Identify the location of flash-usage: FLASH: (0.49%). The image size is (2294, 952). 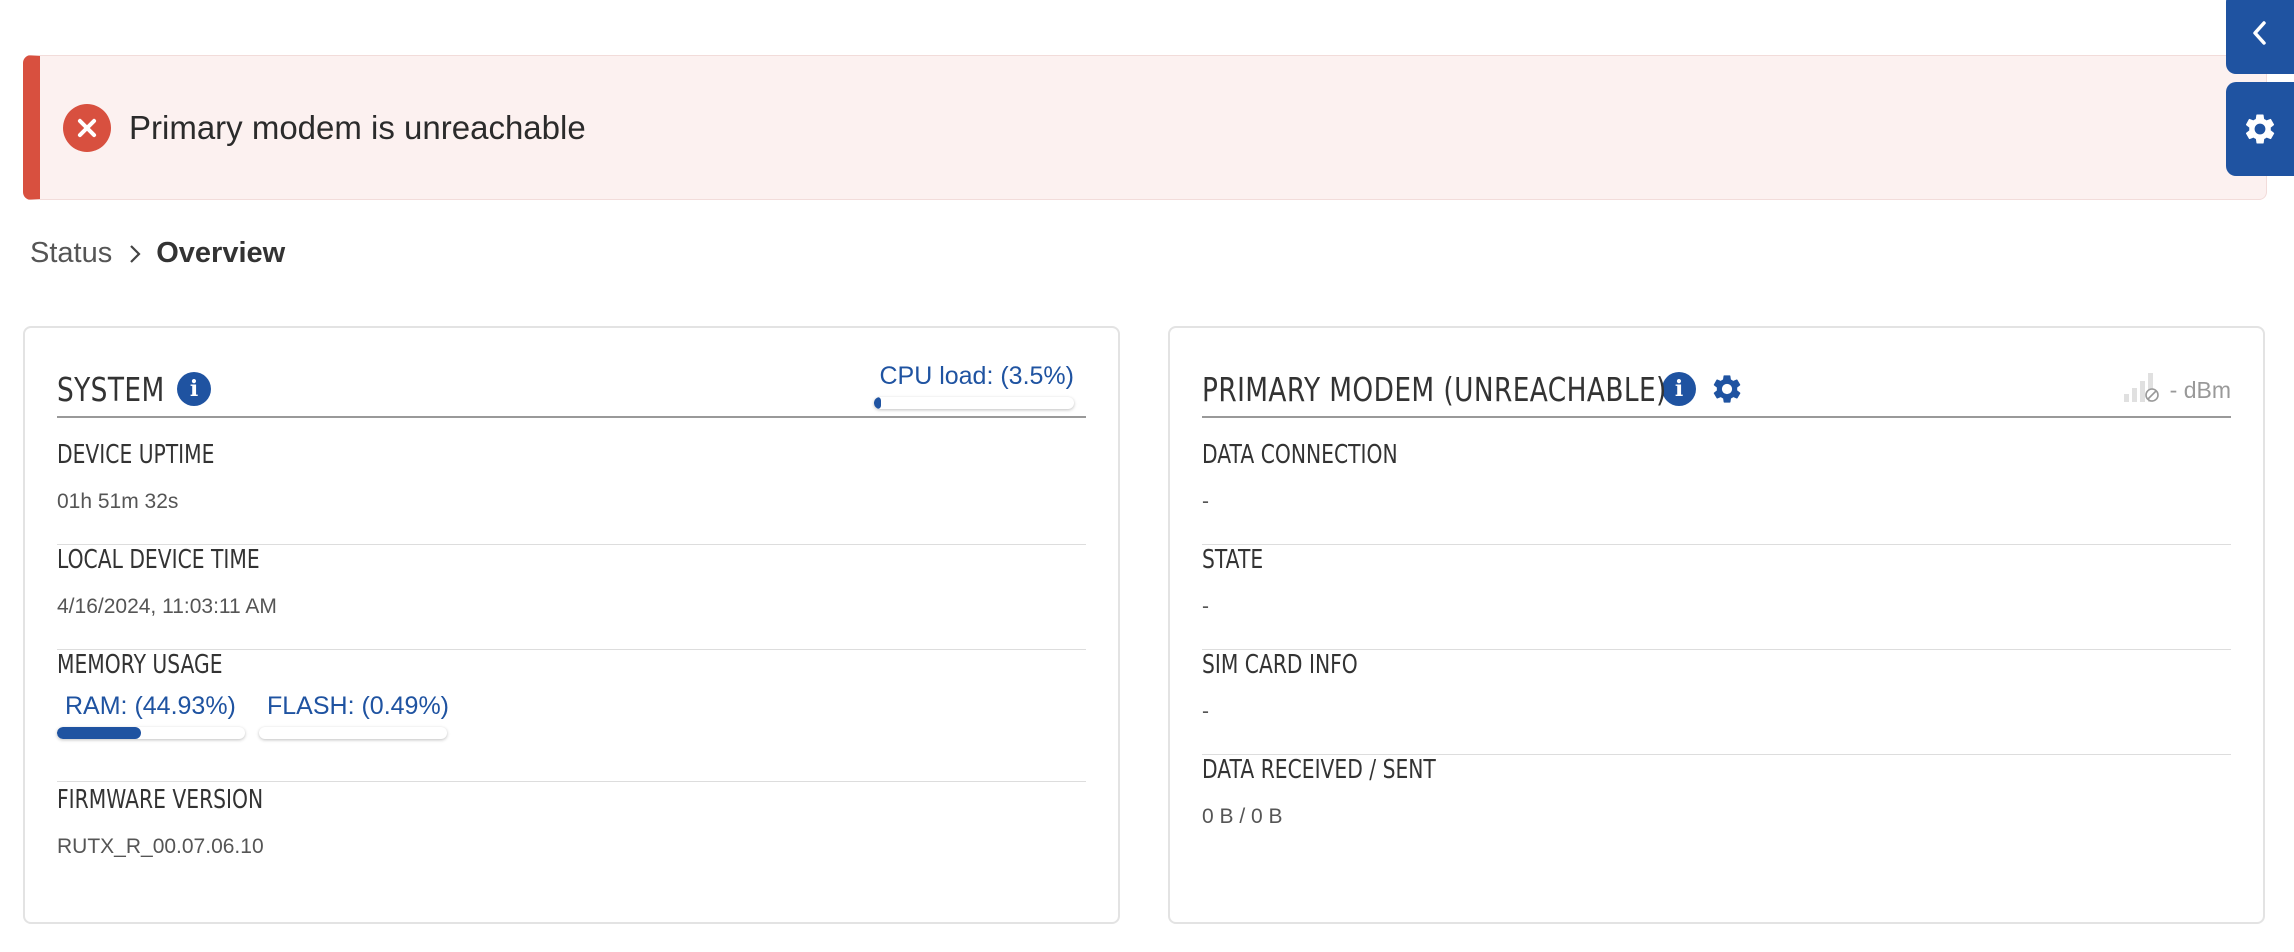
(354, 715).